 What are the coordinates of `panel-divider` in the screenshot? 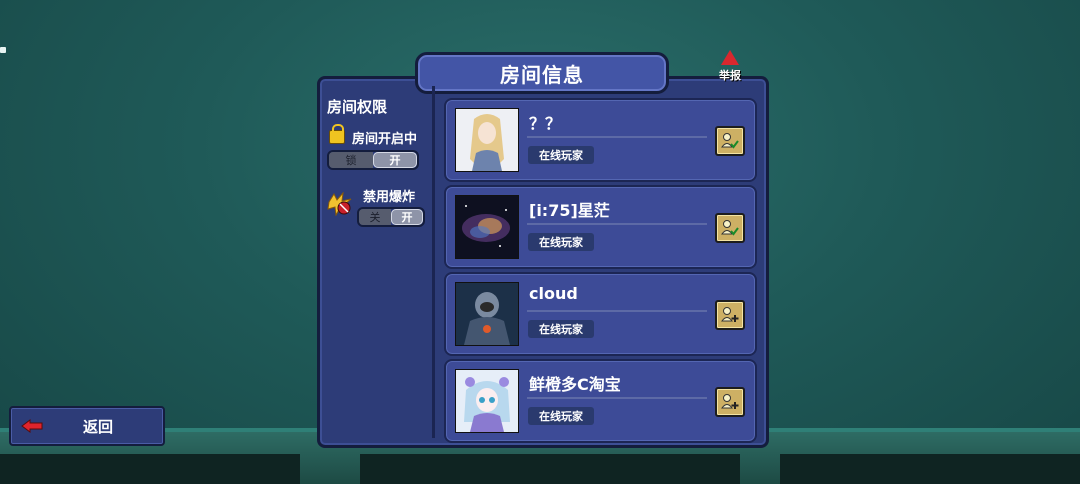 It's located at (433, 262).